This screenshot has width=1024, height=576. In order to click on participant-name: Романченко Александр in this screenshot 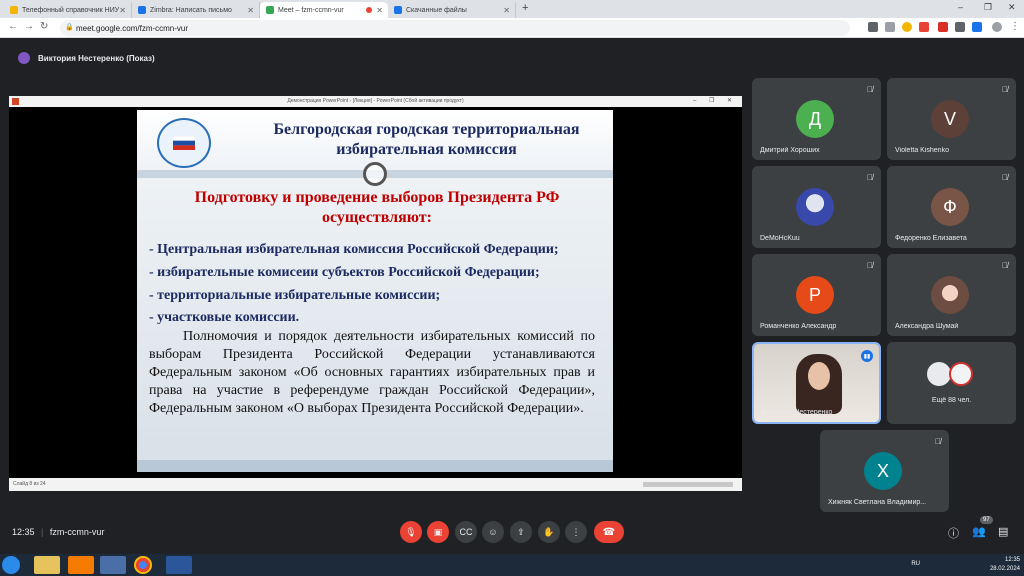, I will do `click(798, 326)`.